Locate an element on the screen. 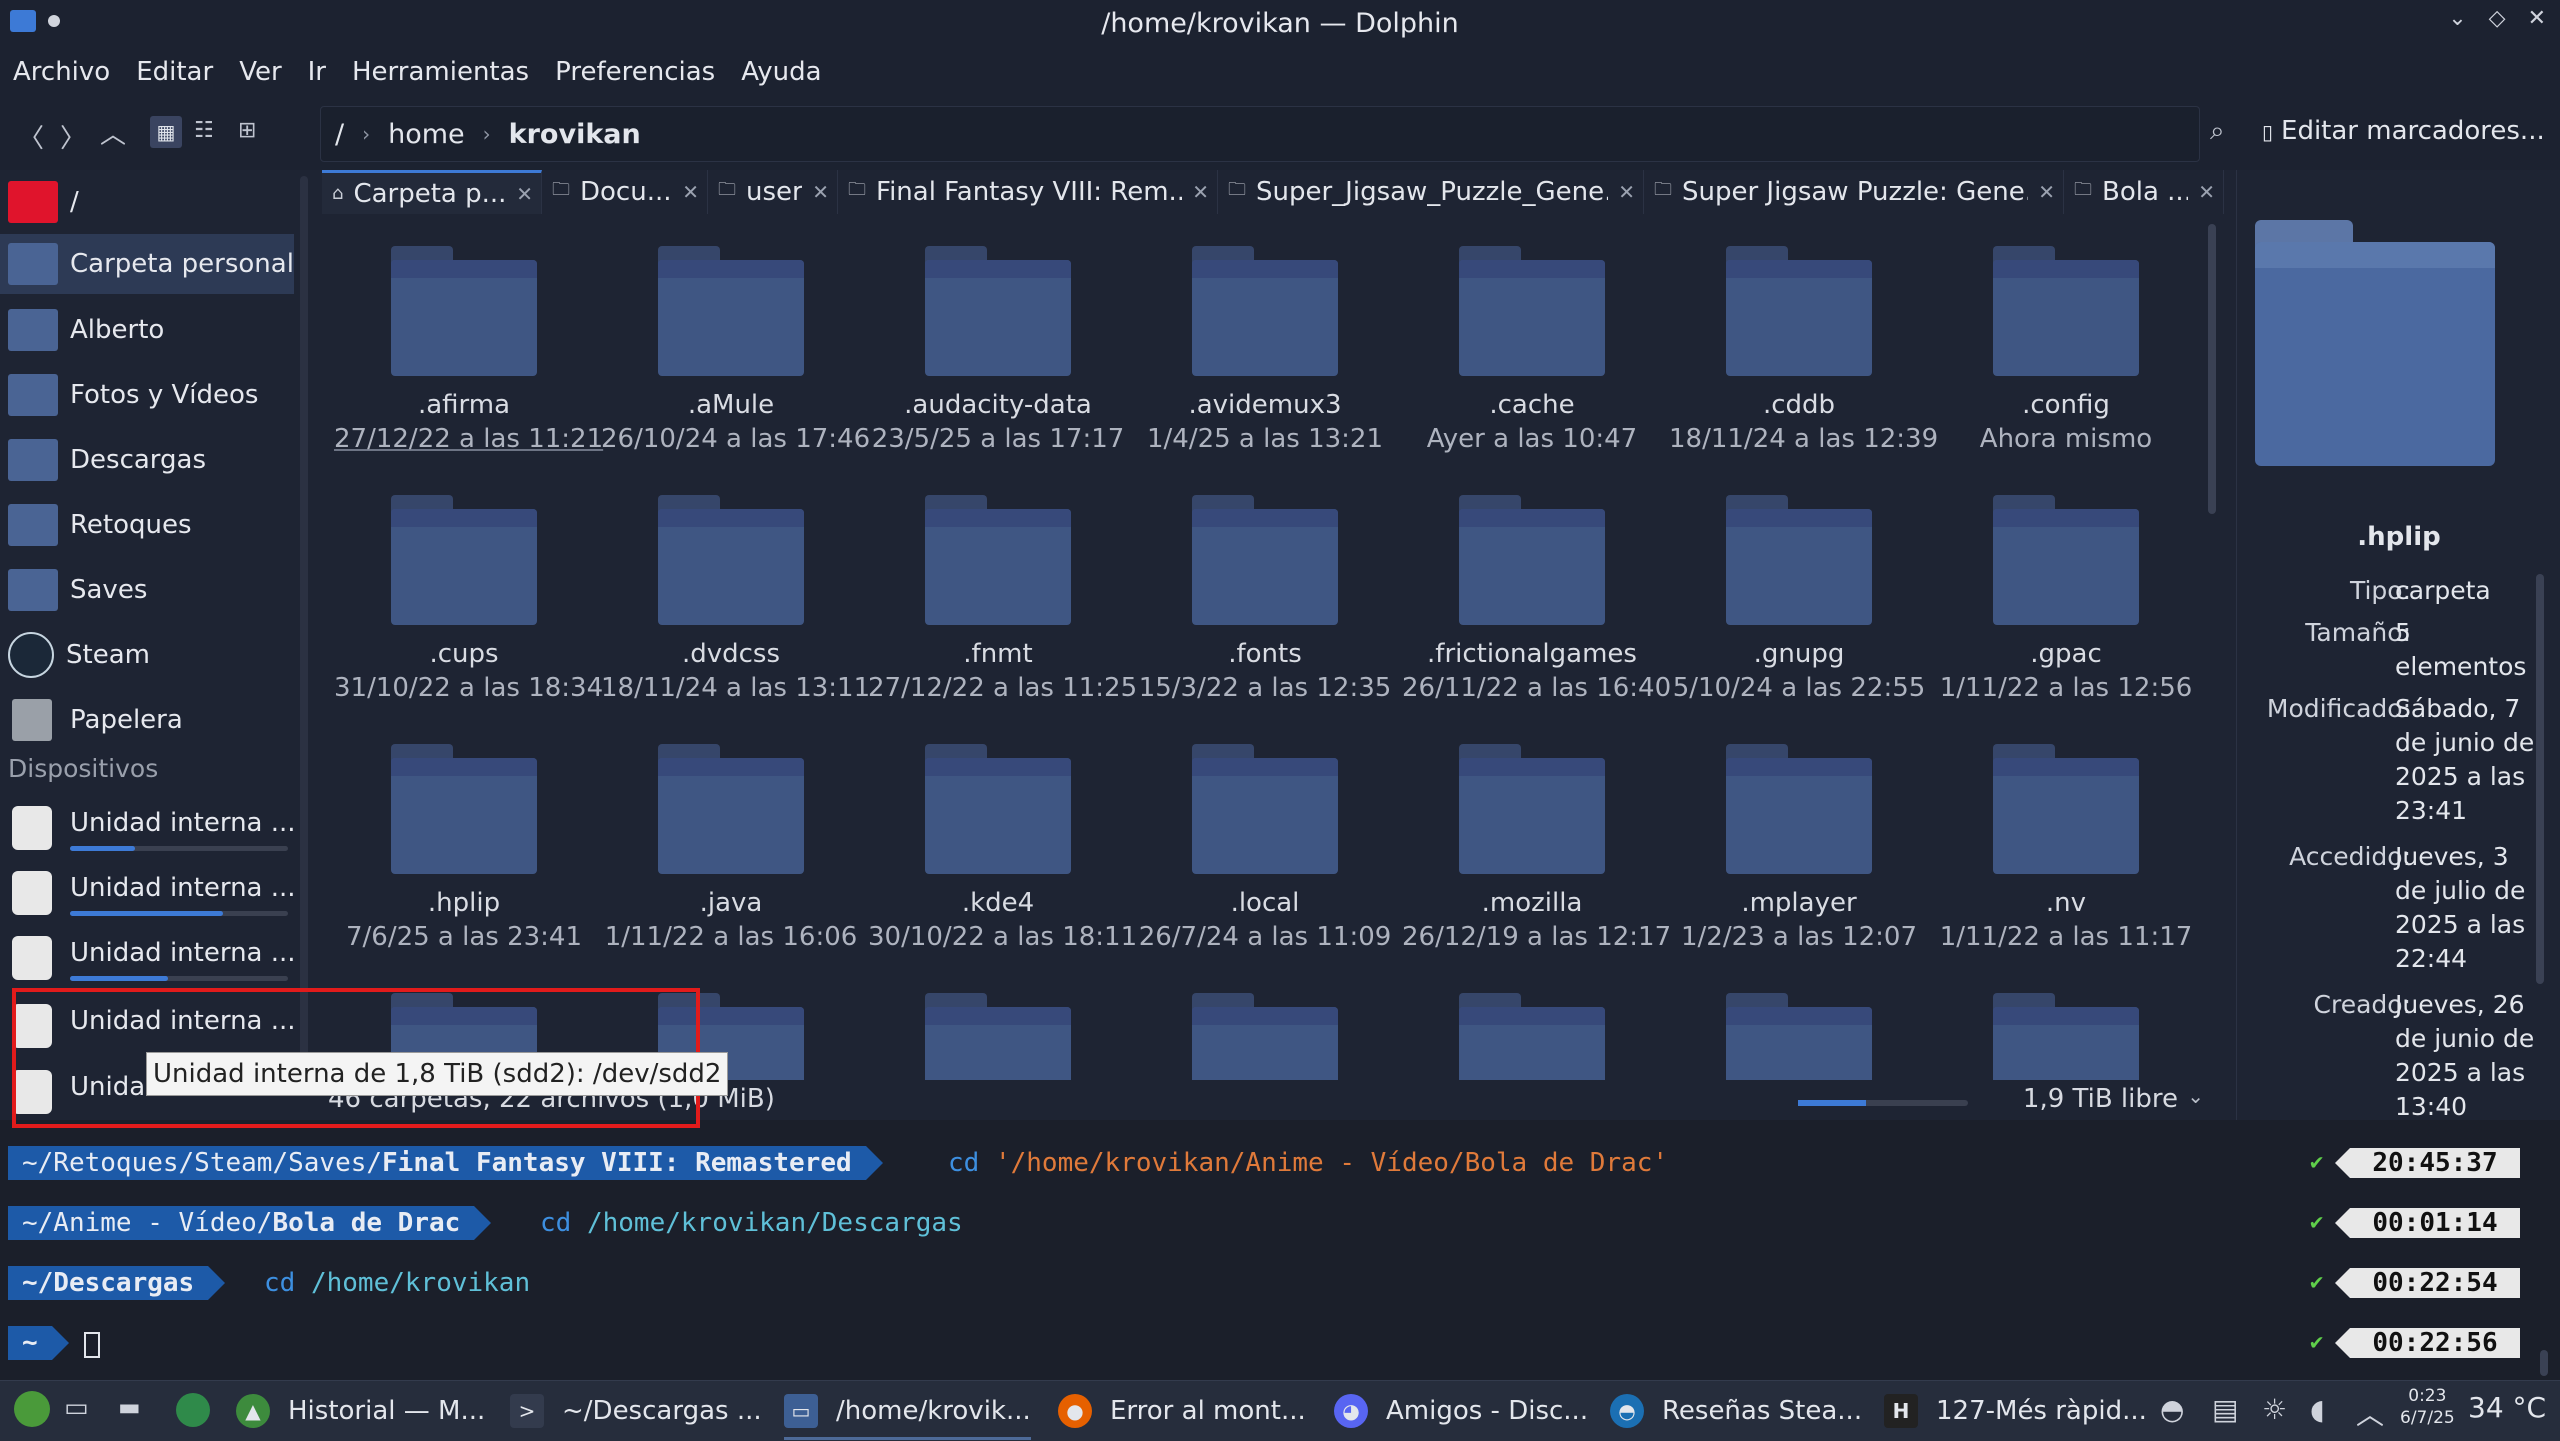 The height and width of the screenshot is (1441, 2560). place-saves: Saves is located at coordinates (147, 590).